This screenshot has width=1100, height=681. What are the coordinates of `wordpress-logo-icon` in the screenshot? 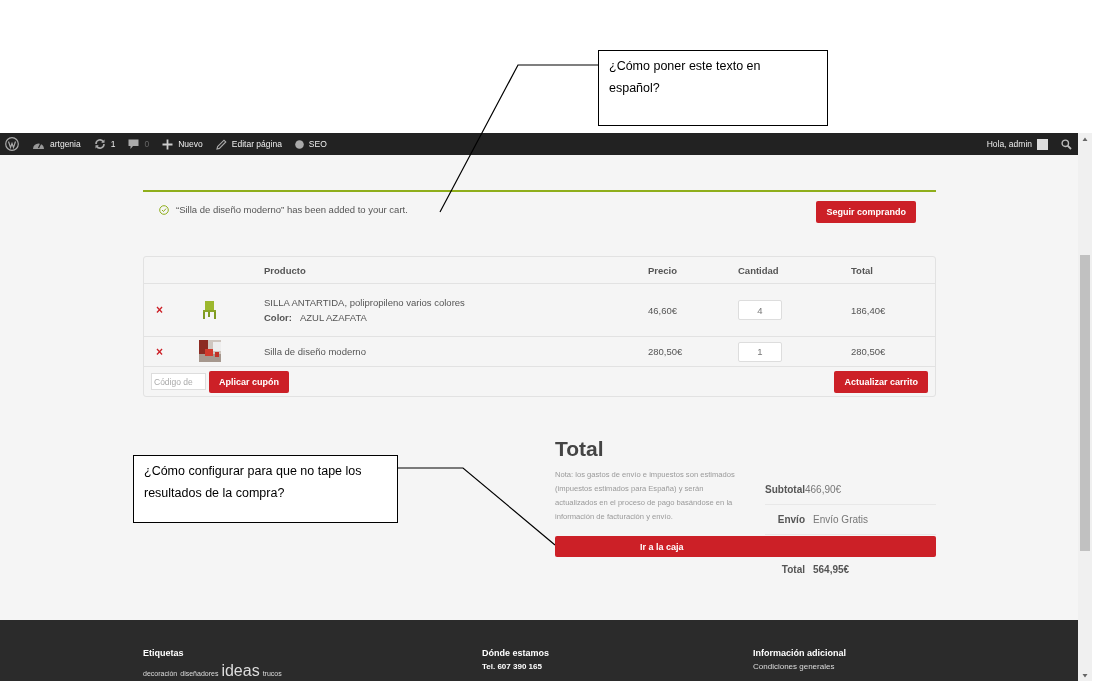 It's located at (12, 144).